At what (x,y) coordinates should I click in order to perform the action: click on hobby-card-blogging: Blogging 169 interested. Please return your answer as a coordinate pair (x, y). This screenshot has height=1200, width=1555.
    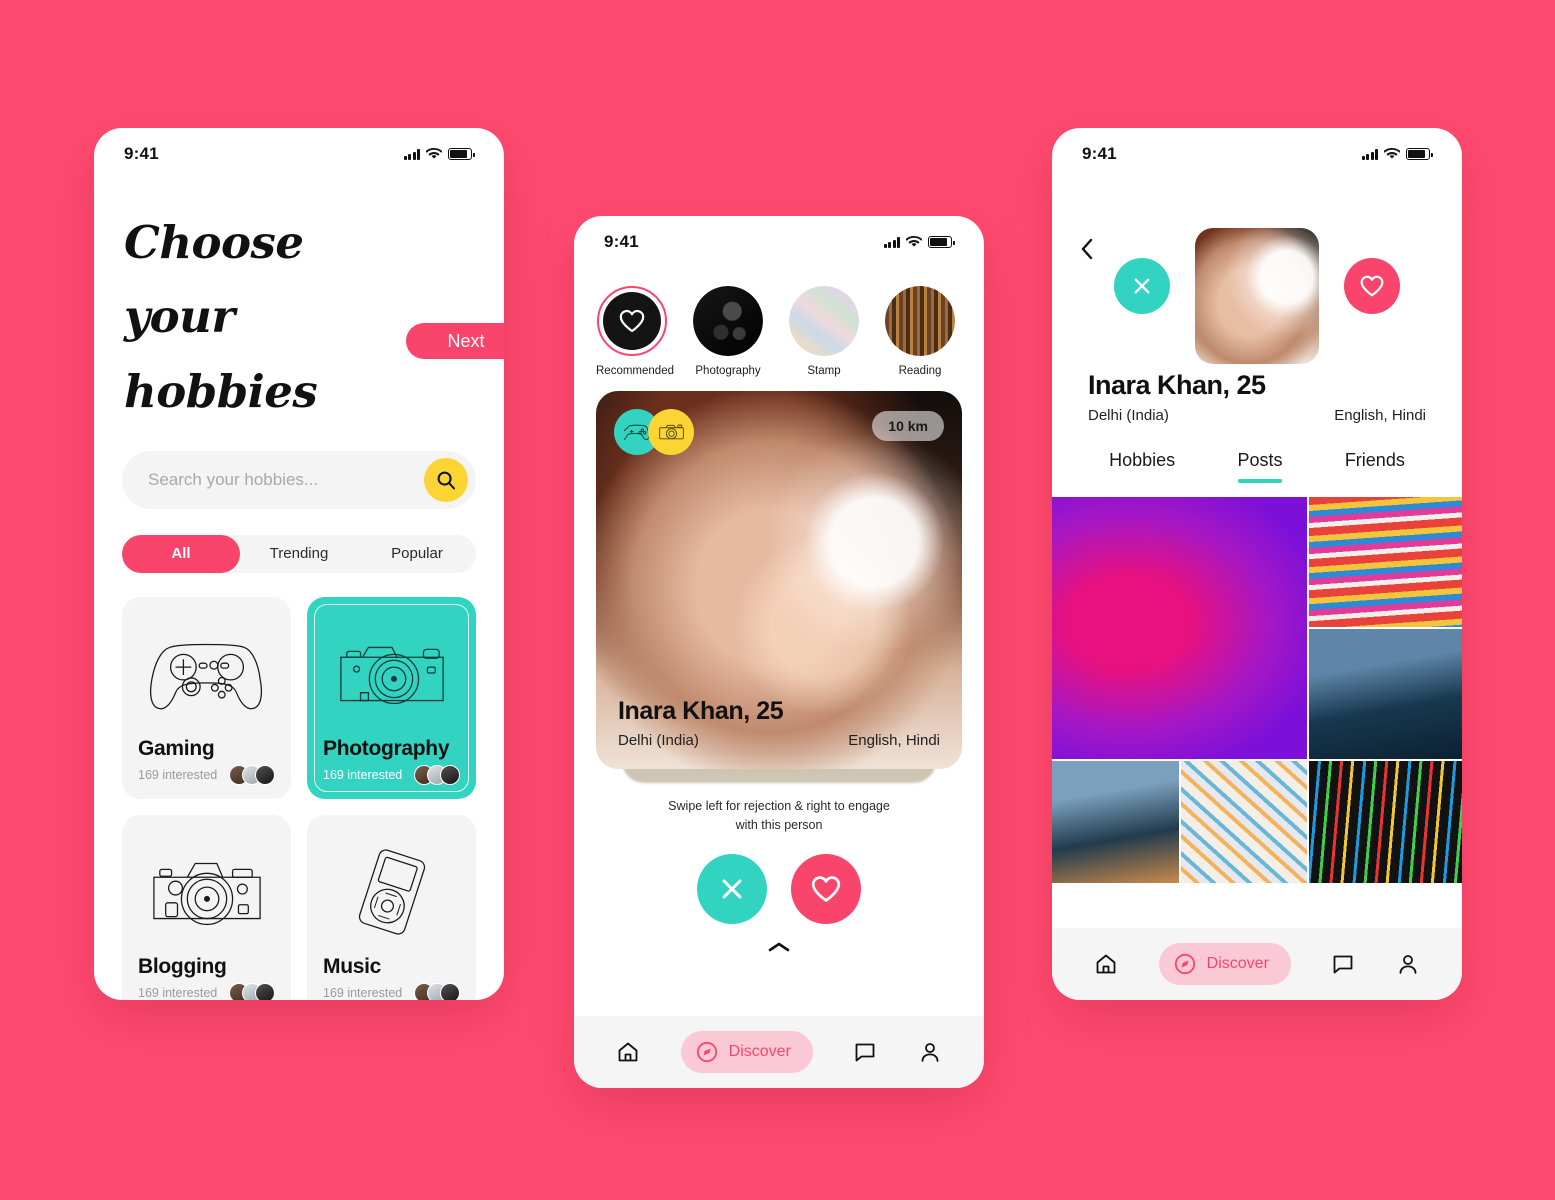
    Looking at the image, I should click on (206, 907).